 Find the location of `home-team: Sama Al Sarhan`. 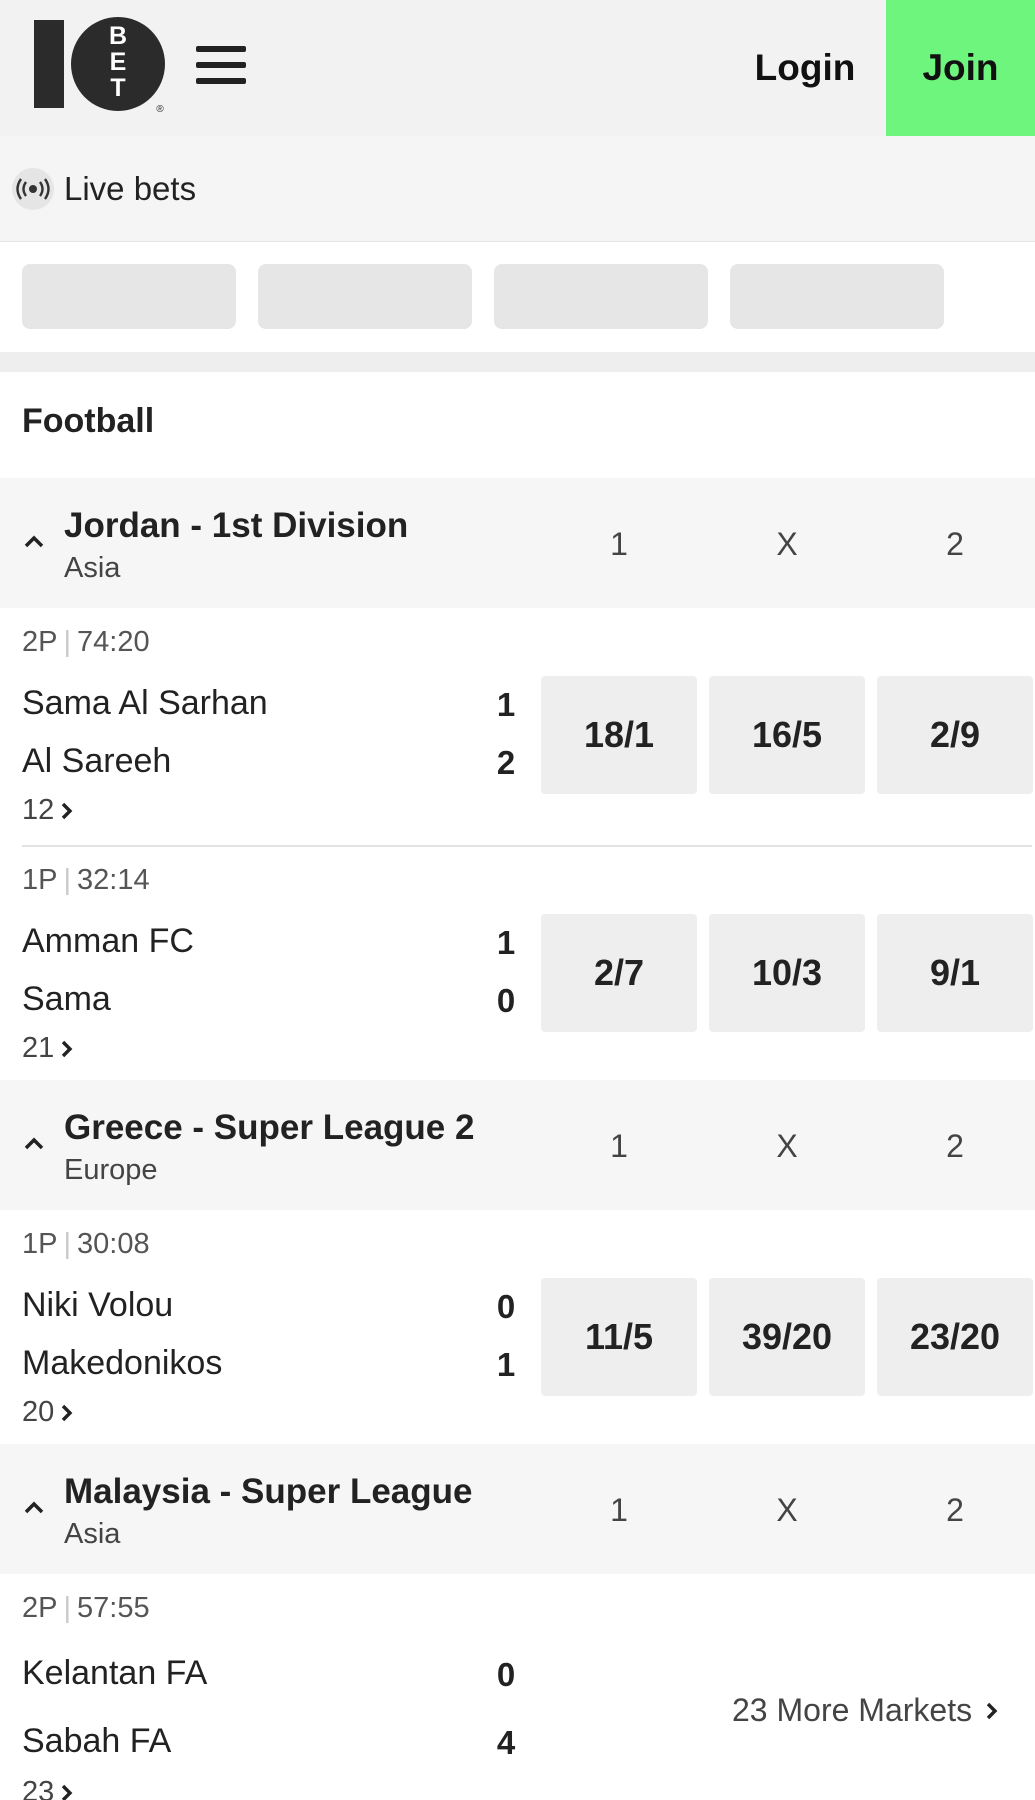

home-team: Sama Al Sarhan is located at coordinates (145, 703).